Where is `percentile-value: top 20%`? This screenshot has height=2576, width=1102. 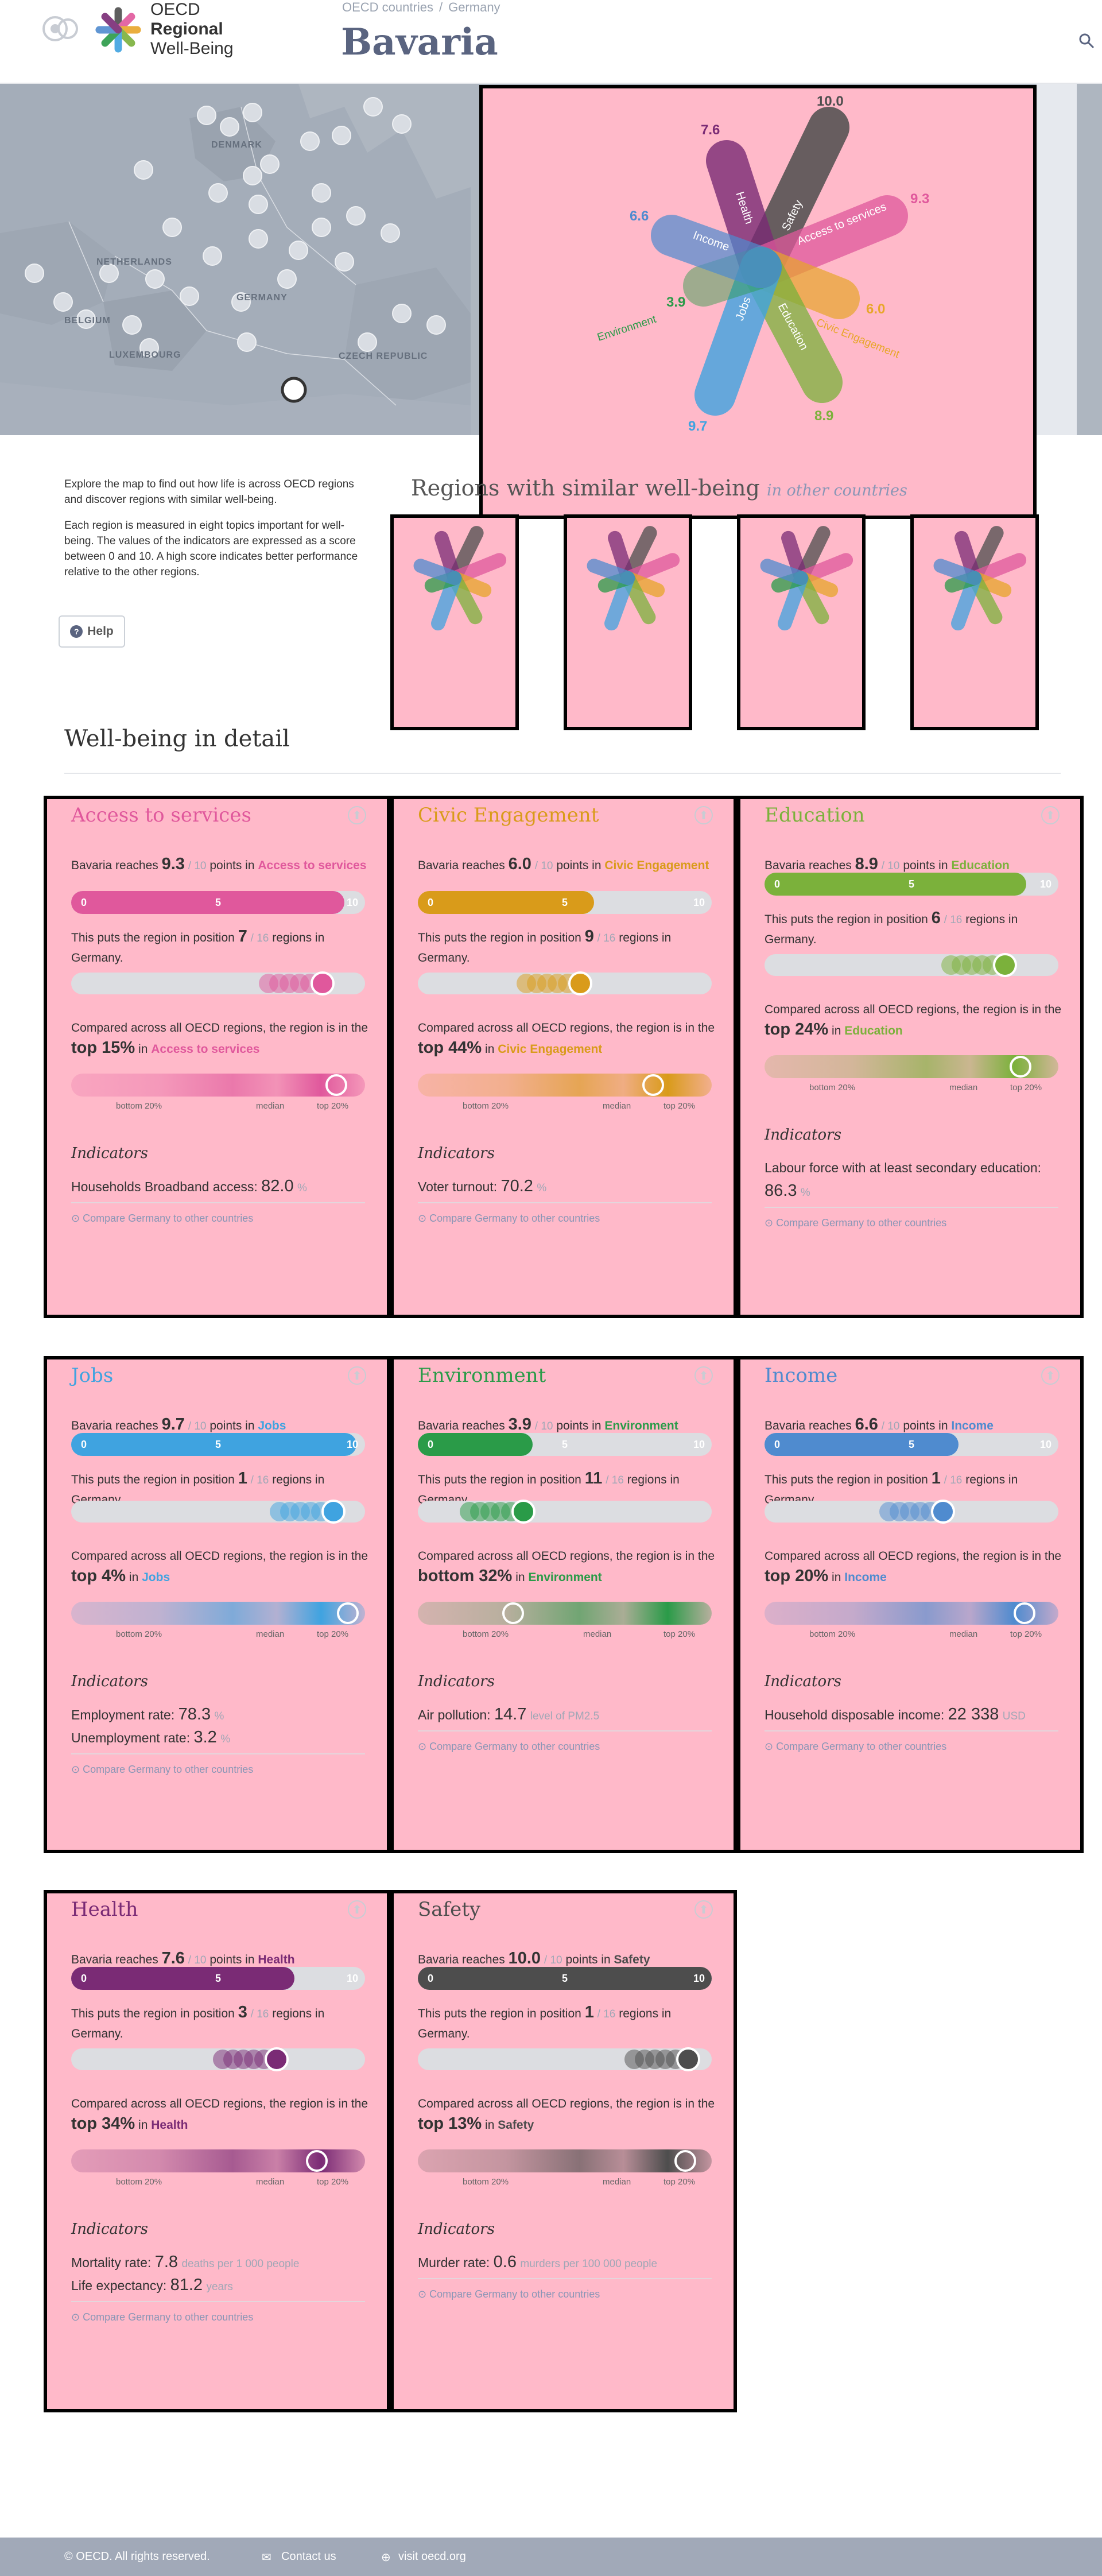
percentile-value: top 20% is located at coordinates (797, 1576).